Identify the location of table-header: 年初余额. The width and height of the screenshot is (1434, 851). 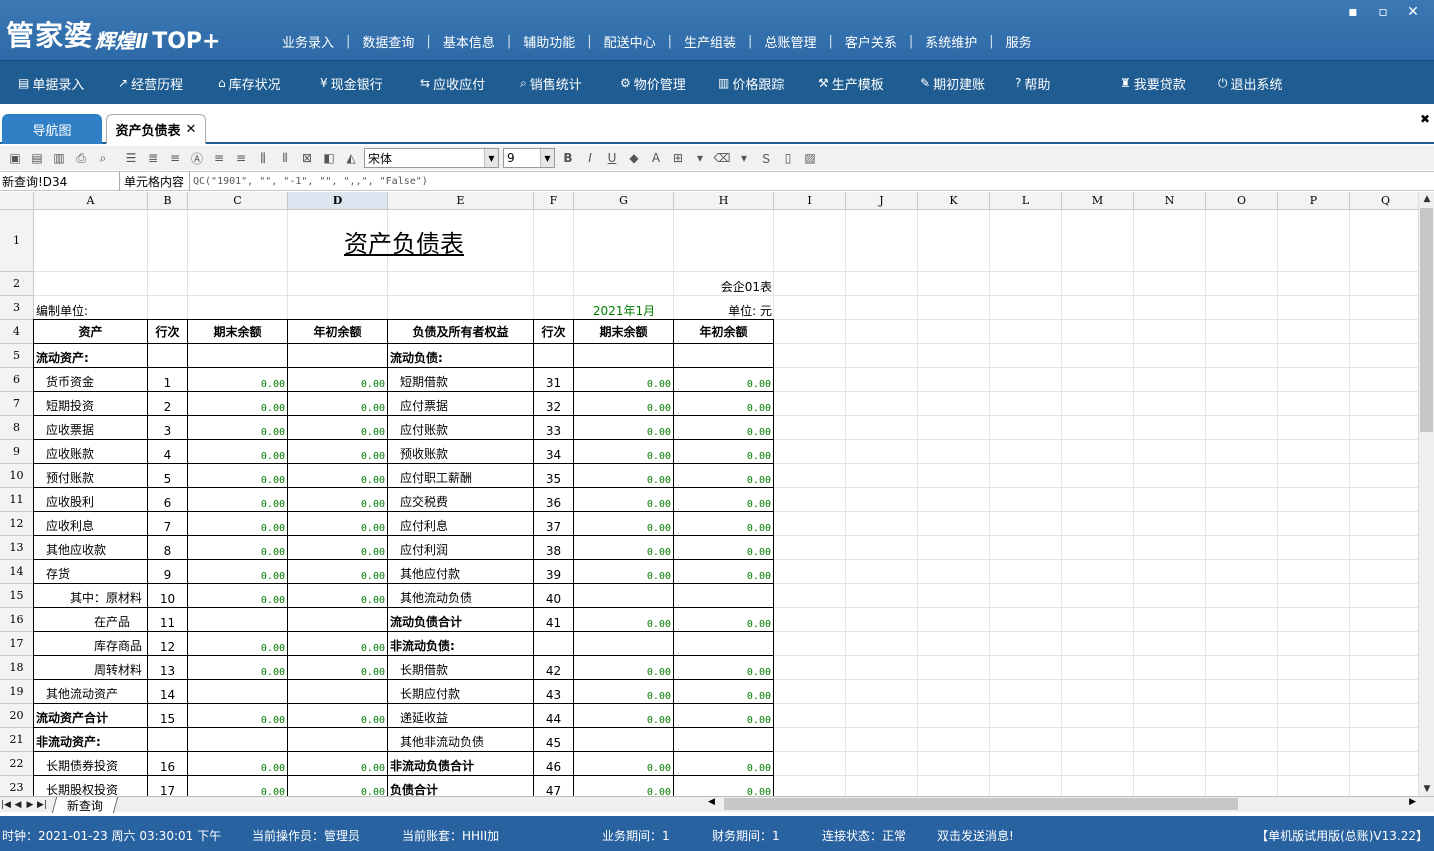
(724, 332).